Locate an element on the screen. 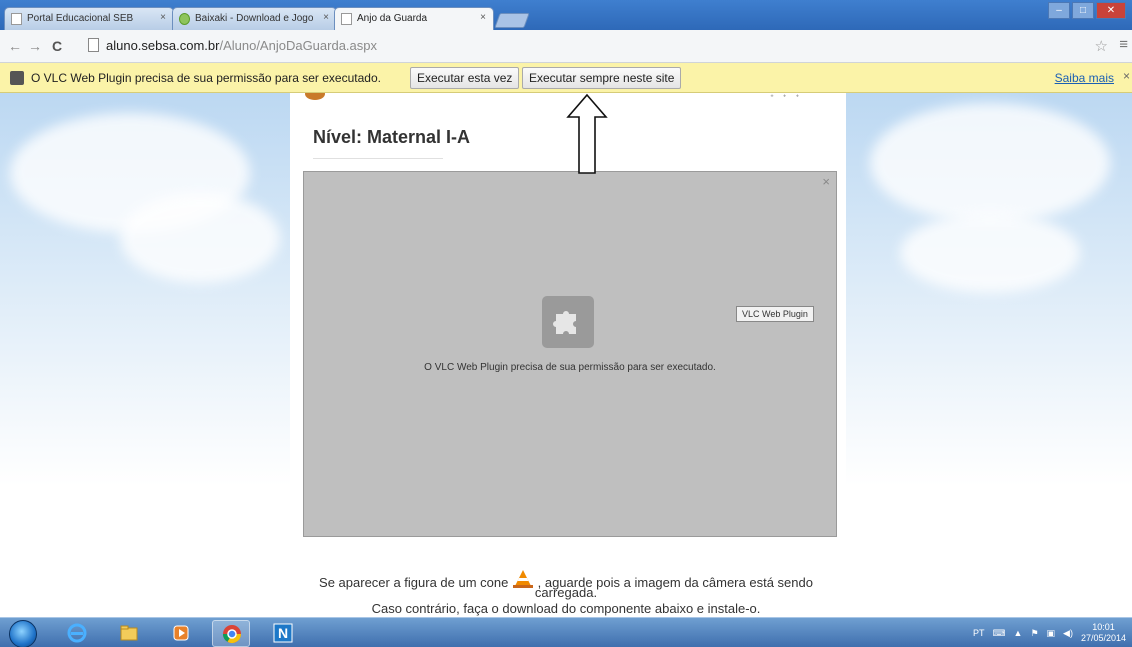 The width and height of the screenshot is (1132, 647). volume-icon: ◀) is located at coordinates (1068, 633).